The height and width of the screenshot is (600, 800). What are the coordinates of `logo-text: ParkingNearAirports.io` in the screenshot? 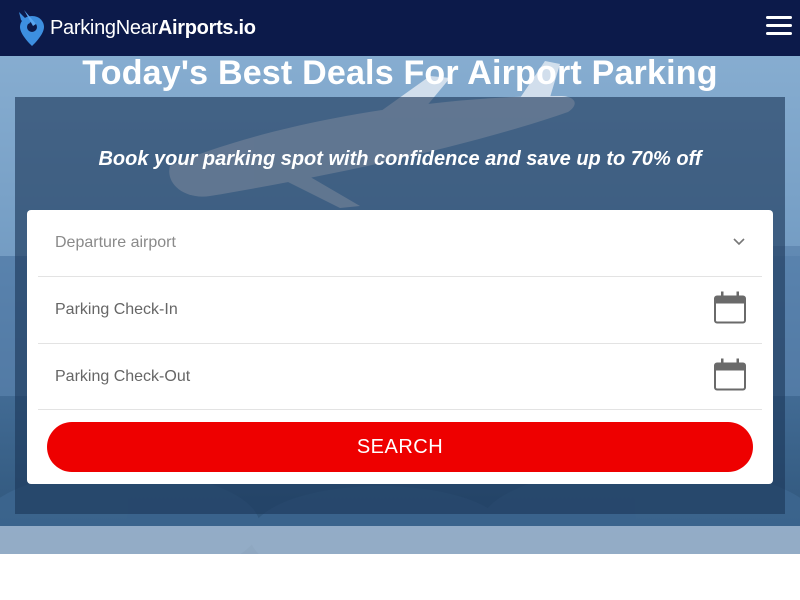 It's located at (153, 28).